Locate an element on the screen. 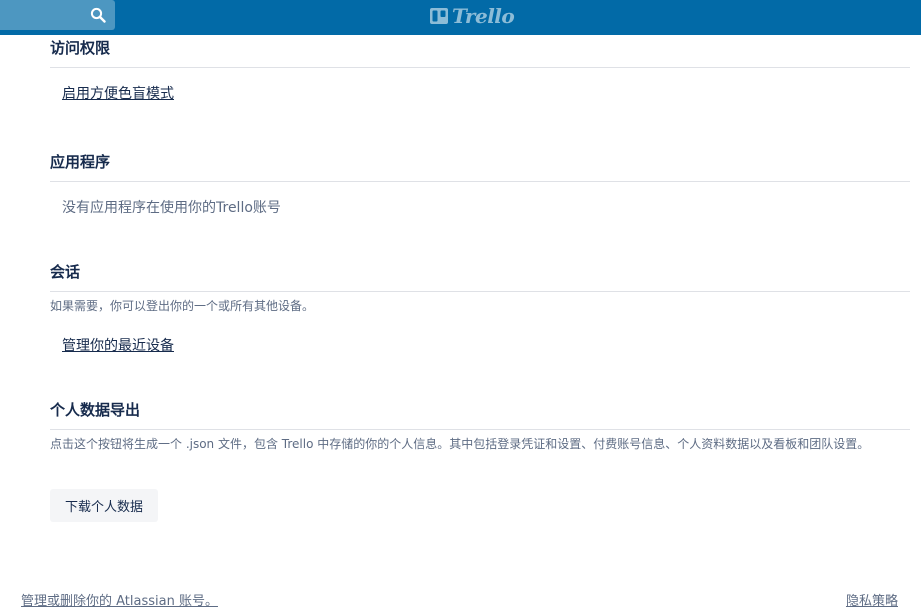 This screenshot has height=614, width=921. sessions-description: 如果需要，你可以登出你的一个或所有其他设备。 is located at coordinates (182, 306).